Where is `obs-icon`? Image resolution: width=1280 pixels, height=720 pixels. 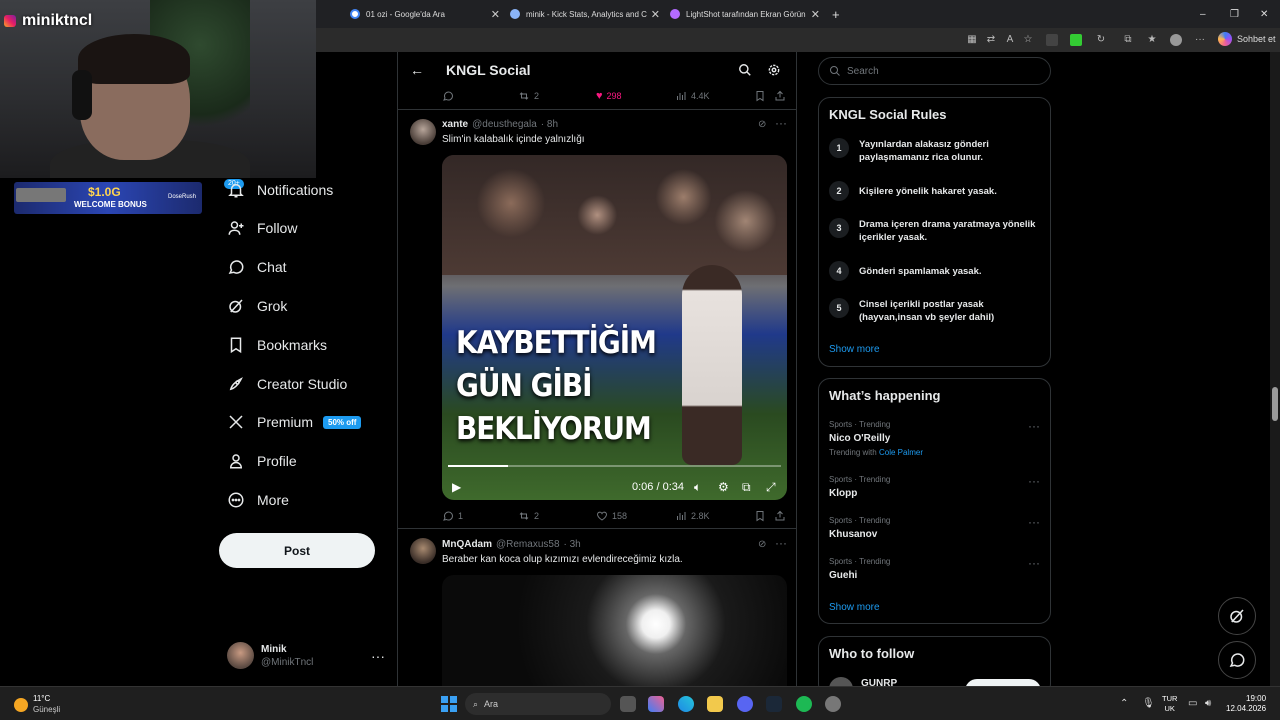 obs-icon is located at coordinates (833, 704).